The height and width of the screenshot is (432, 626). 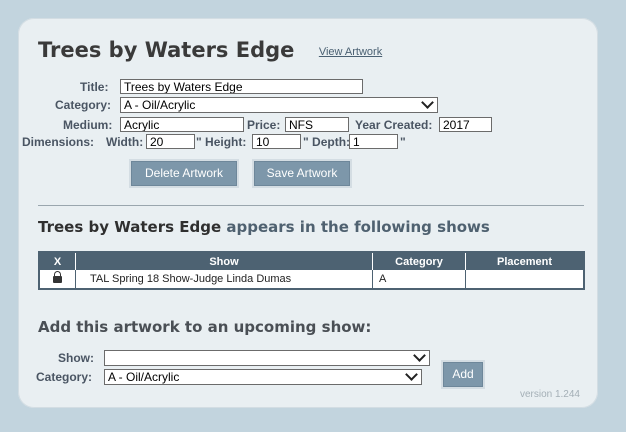 What do you see at coordinates (224, 279) in the screenshot?
I see `show-cell: TAL Spring 18 Show-Judge Linda Dumas` at bounding box center [224, 279].